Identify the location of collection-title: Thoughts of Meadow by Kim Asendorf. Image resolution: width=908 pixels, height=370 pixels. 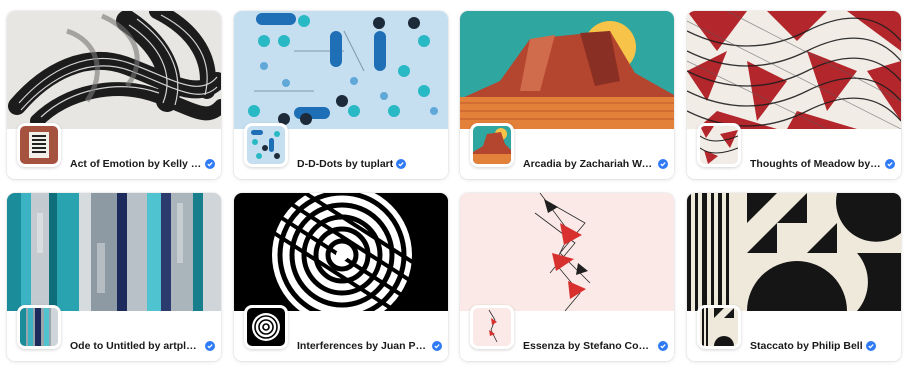
(816, 164).